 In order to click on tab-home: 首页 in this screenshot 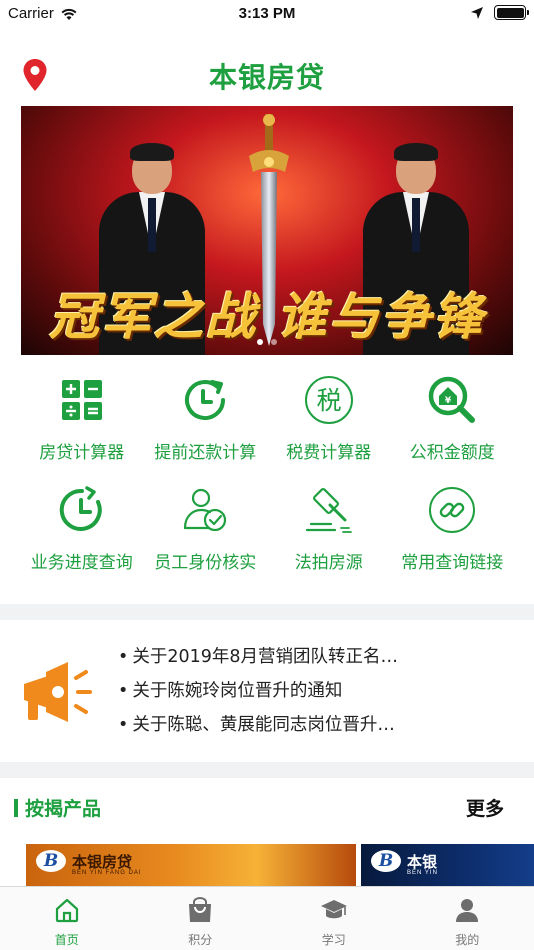, I will do `click(67, 918)`.